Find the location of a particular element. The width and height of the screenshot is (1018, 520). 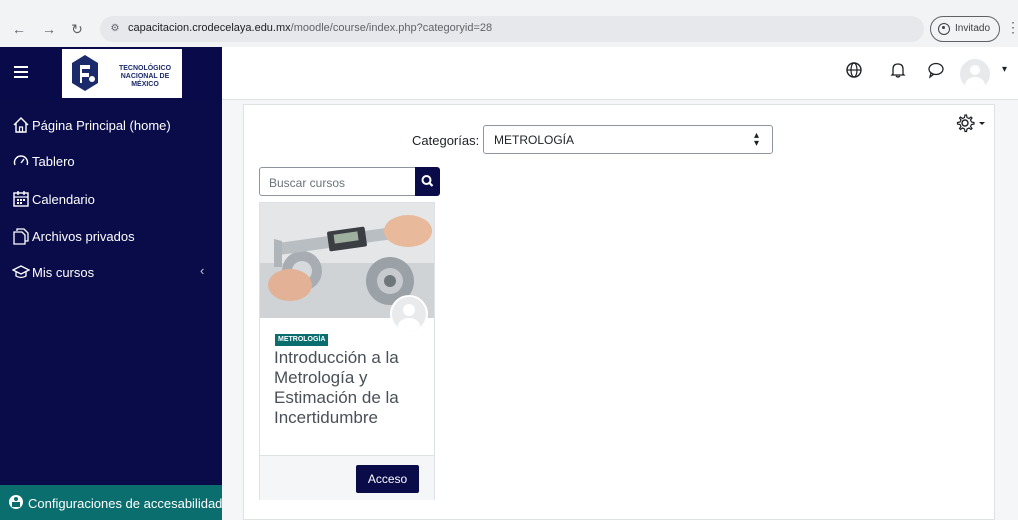

messages-chat-icon is located at coordinates (936, 73).